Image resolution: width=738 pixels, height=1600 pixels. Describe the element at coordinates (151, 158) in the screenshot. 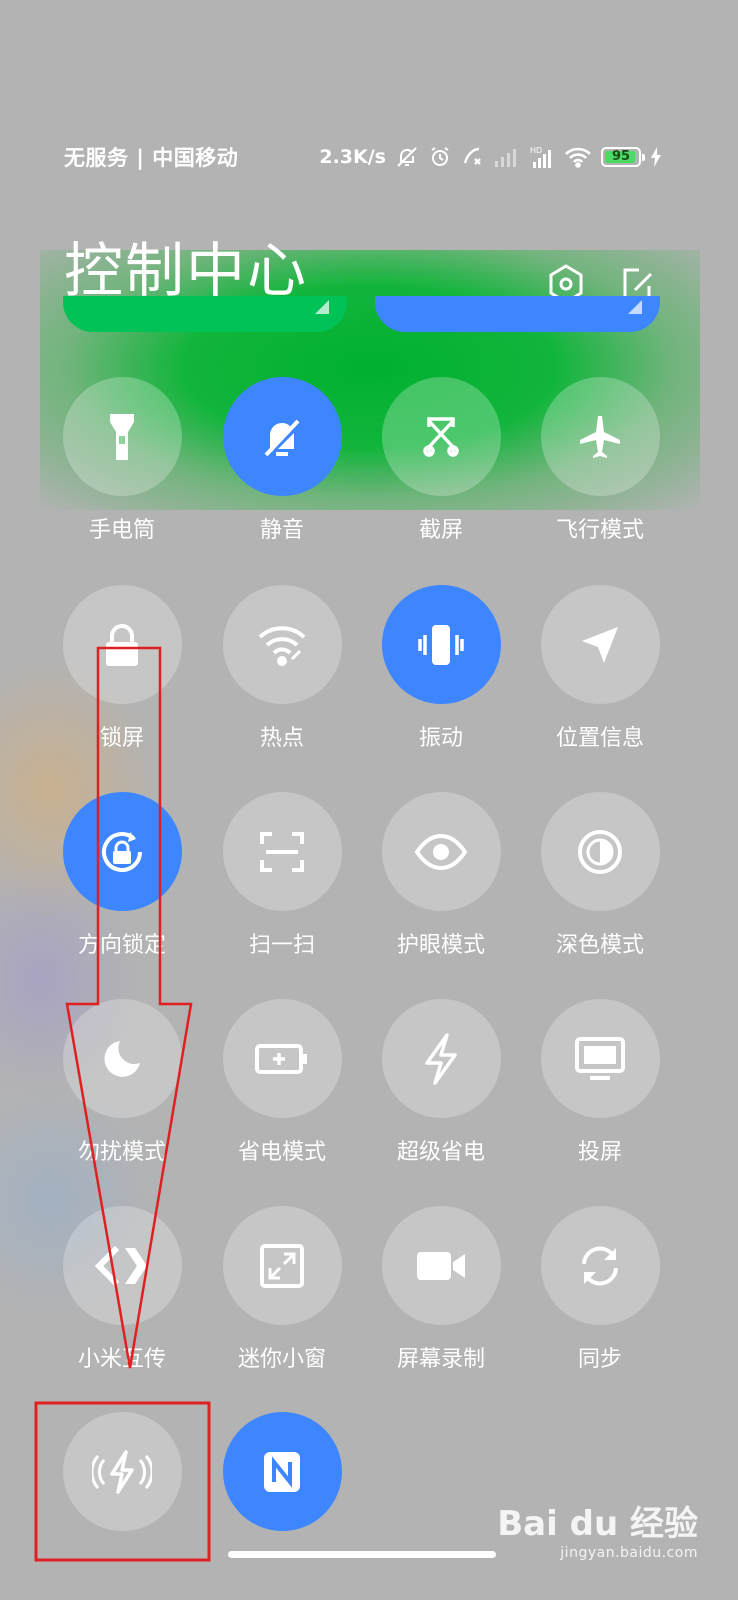

I see `carrier-text: 无服务 | 中国移动` at that location.